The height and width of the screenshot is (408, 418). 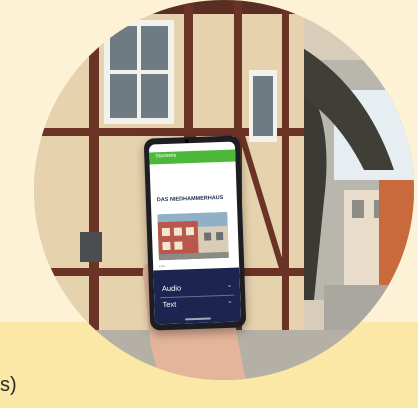 What do you see at coordinates (166, 156) in the screenshot?
I see `app-bar-label: Startseite` at bounding box center [166, 156].